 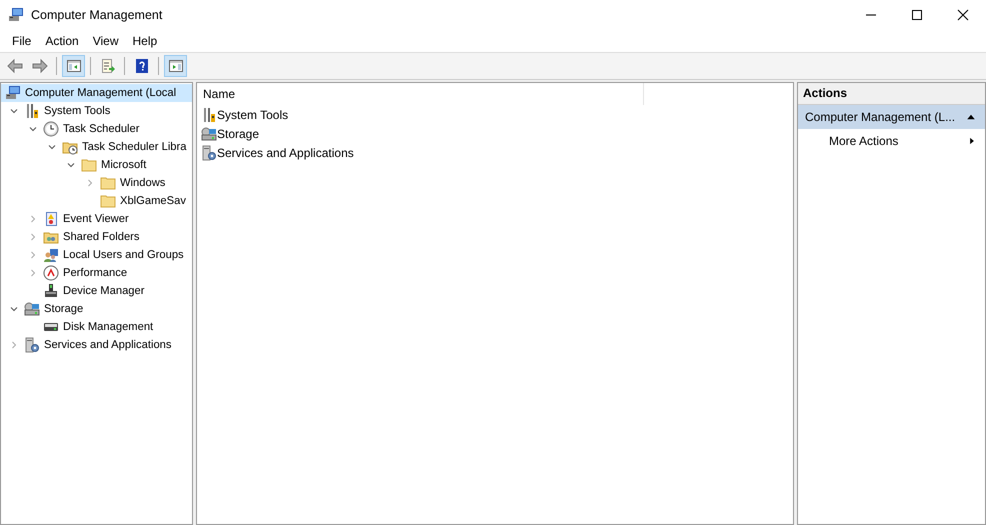 I want to click on gauge-icon, so click(x=51, y=273).